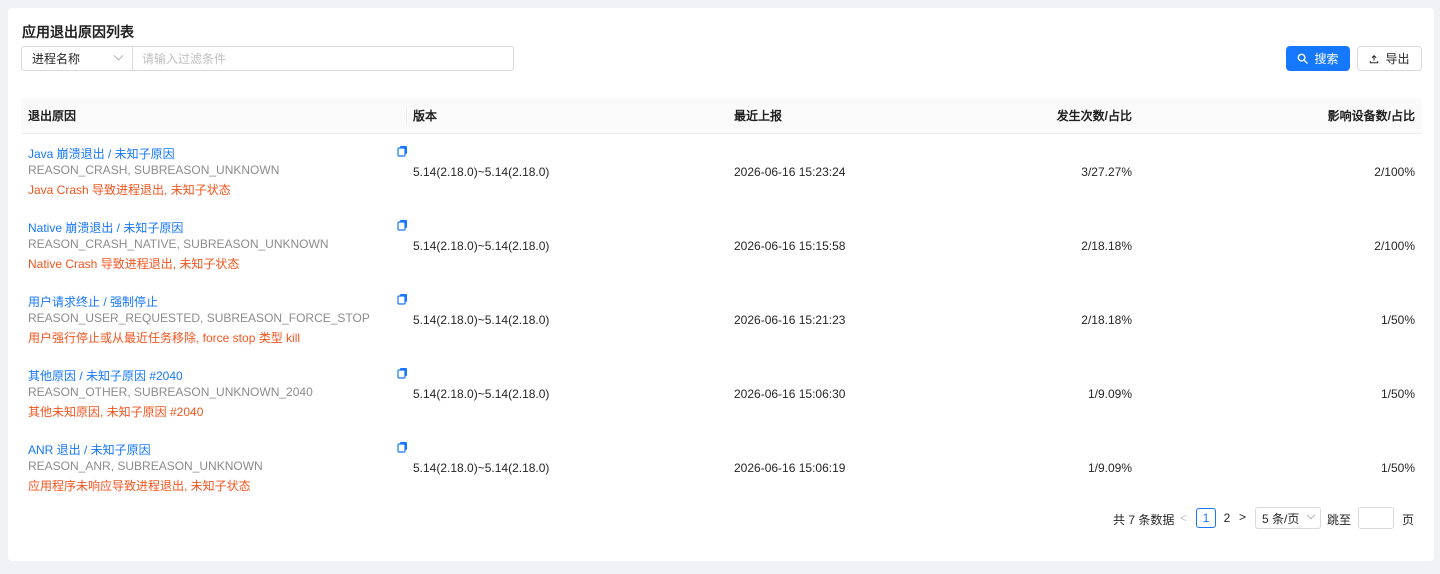 The width and height of the screenshot is (1440, 574). Describe the element at coordinates (52, 116) in the screenshot. I see `column-header-reason: 退出原因` at that location.